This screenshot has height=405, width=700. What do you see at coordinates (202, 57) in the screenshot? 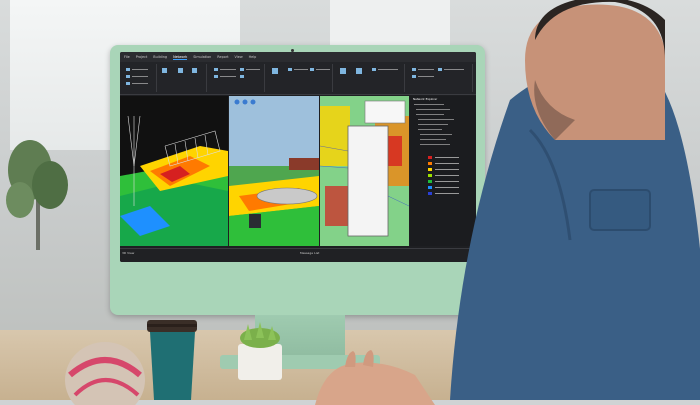
I see `menu-item-simulation: Simulation` at bounding box center [202, 57].